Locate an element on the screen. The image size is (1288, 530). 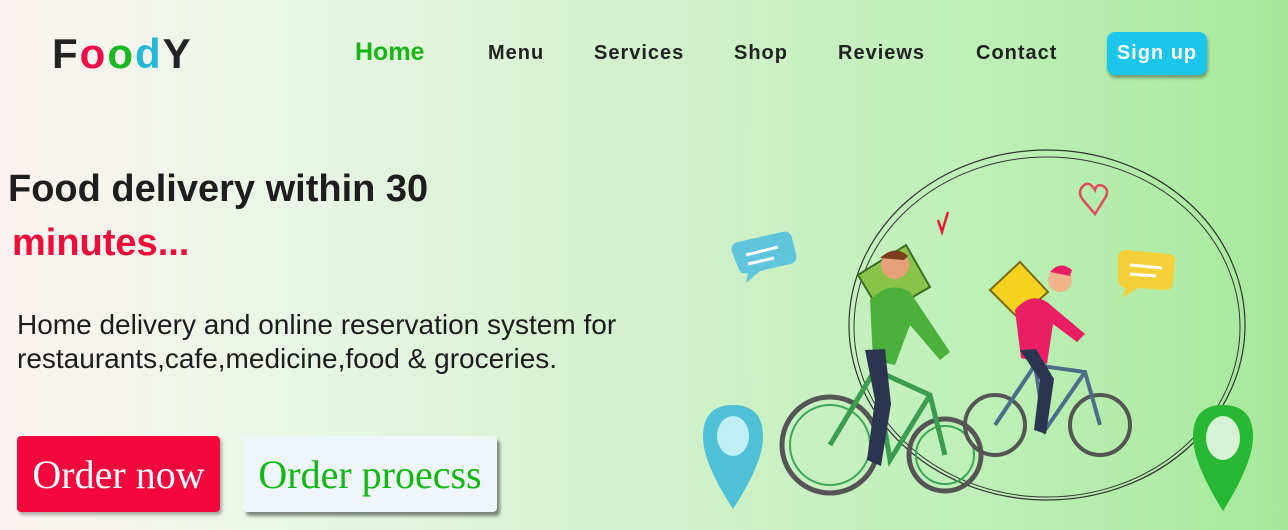
foody-logo: FoodY is located at coordinates (122, 54).